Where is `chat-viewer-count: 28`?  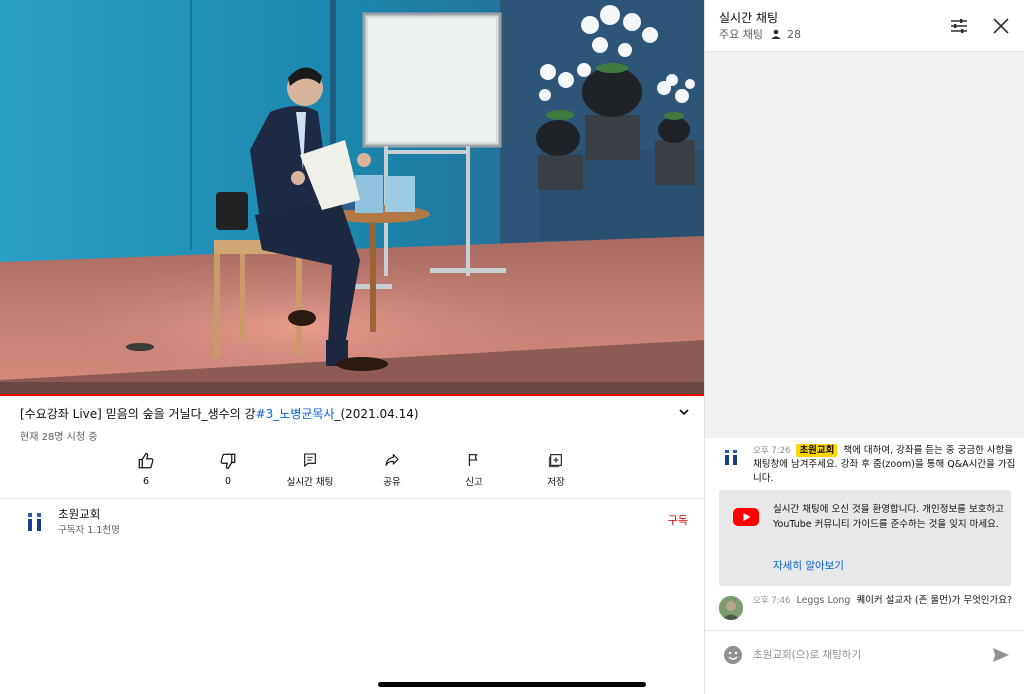 chat-viewer-count: 28 is located at coordinates (793, 34).